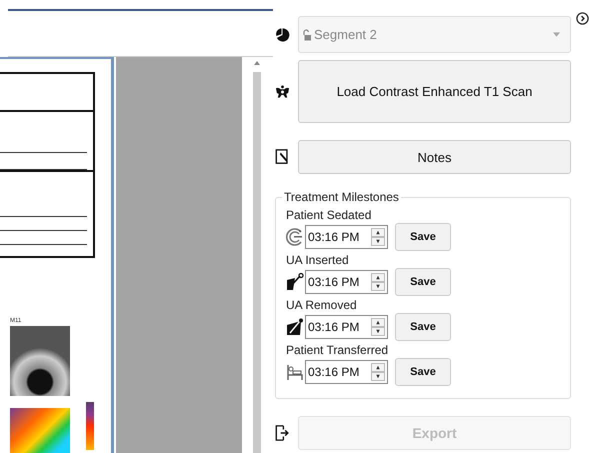  What do you see at coordinates (295, 282) in the screenshot?
I see `probe-insert-icon` at bounding box center [295, 282].